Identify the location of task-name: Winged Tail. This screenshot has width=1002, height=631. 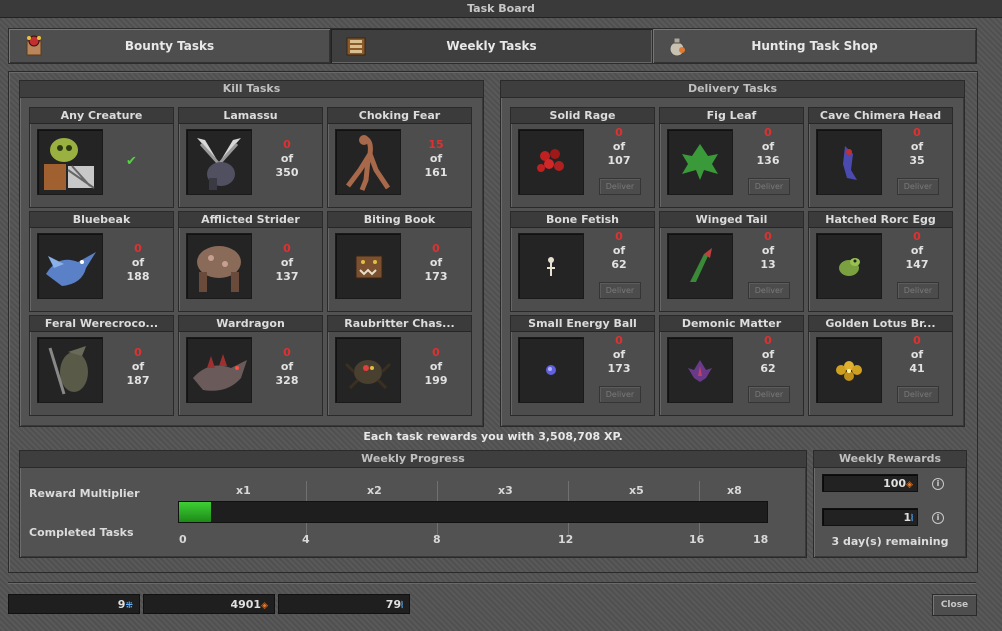
(731, 220).